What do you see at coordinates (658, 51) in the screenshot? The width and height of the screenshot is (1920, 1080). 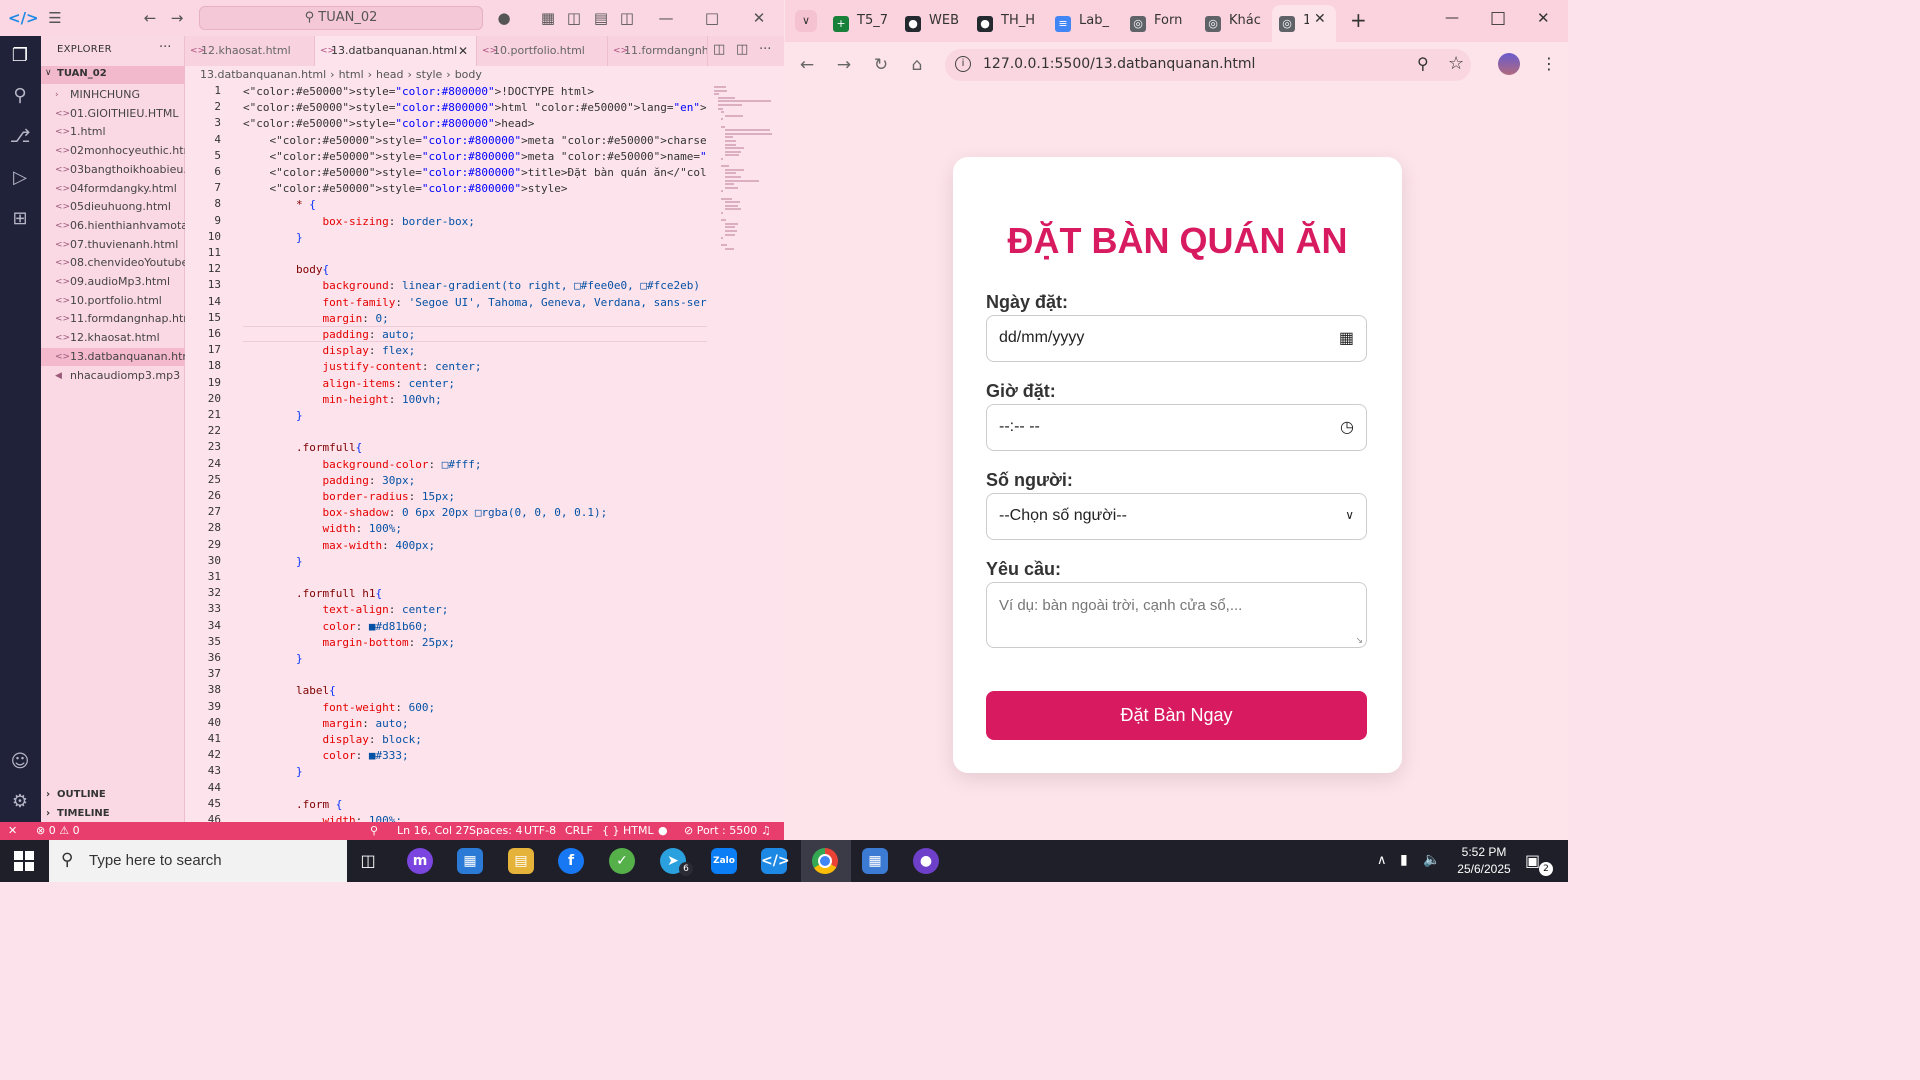 I see `editor-tab: <>11.formdangnhap.html` at bounding box center [658, 51].